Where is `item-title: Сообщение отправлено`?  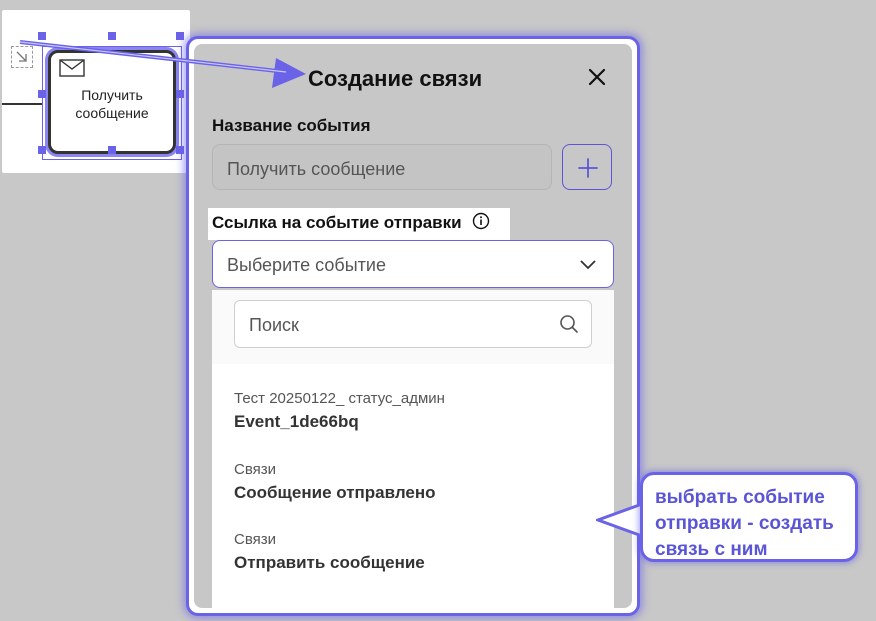
item-title: Сообщение отправлено is located at coordinates (335, 492).